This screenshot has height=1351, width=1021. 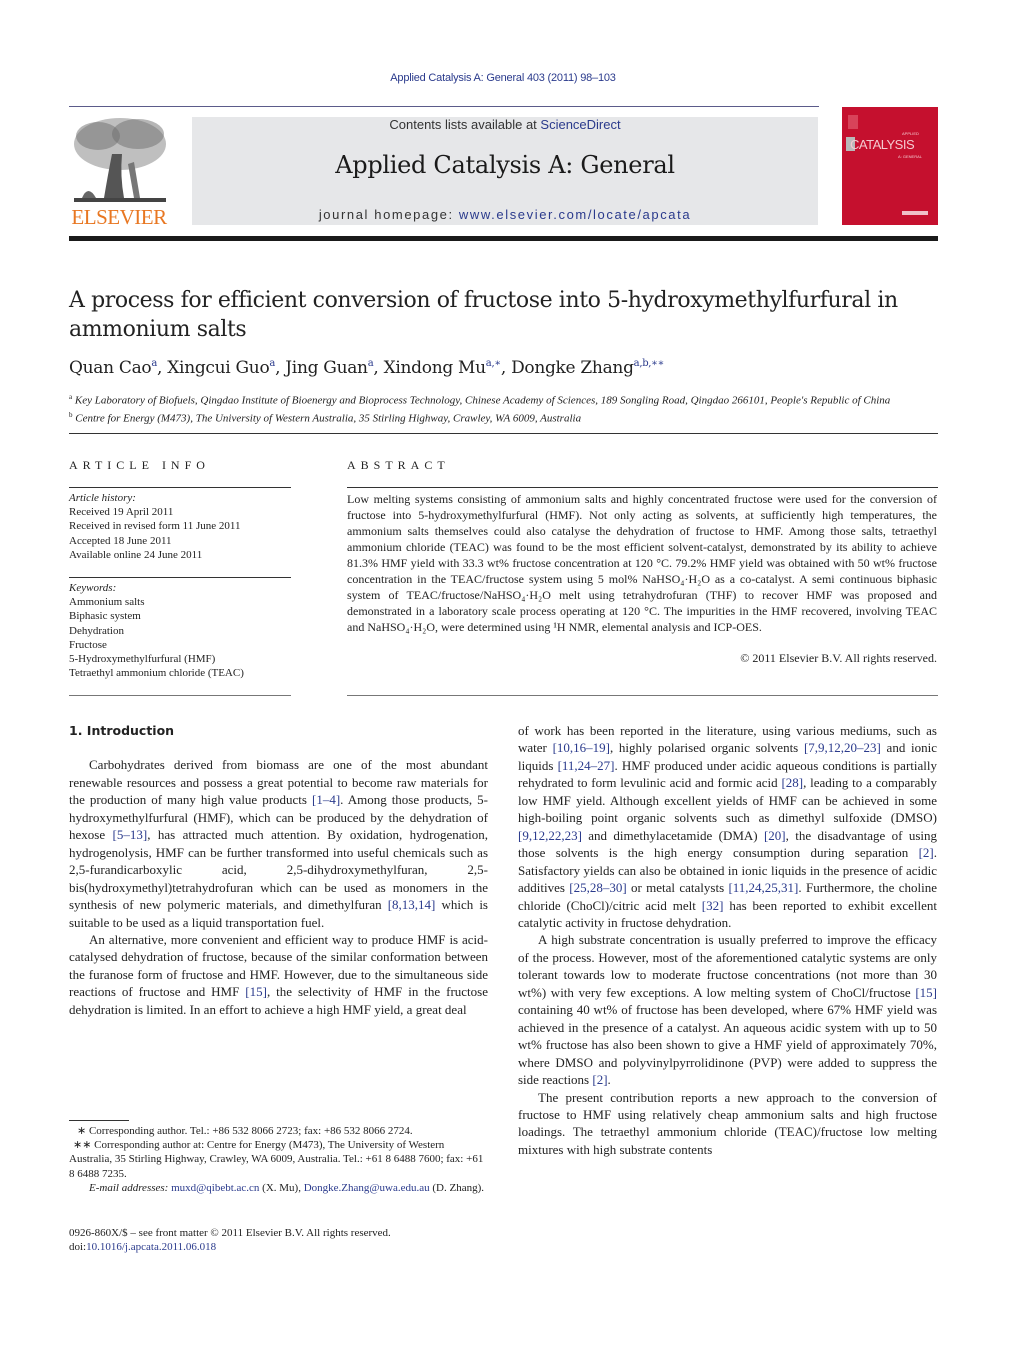 What do you see at coordinates (120, 540) in the screenshot?
I see `history-item: Accepted 18 June 2011` at bounding box center [120, 540].